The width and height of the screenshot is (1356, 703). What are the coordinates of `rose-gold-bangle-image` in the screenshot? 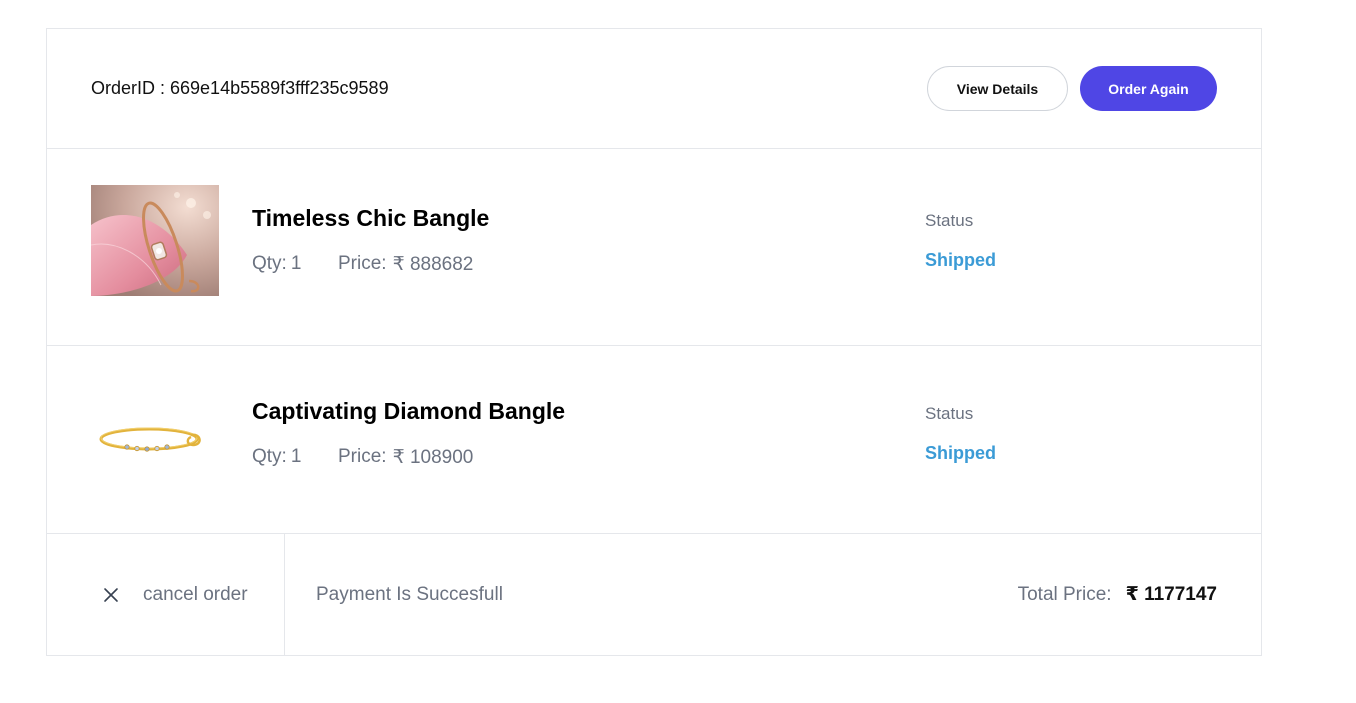 It's located at (155, 240).